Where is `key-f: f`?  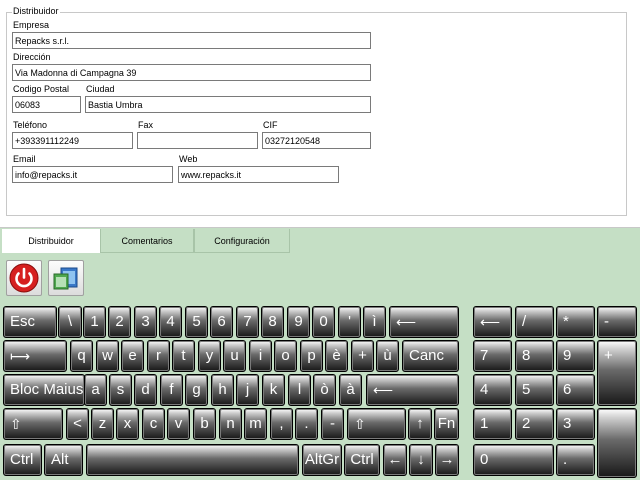 key-f: f is located at coordinates (171, 390).